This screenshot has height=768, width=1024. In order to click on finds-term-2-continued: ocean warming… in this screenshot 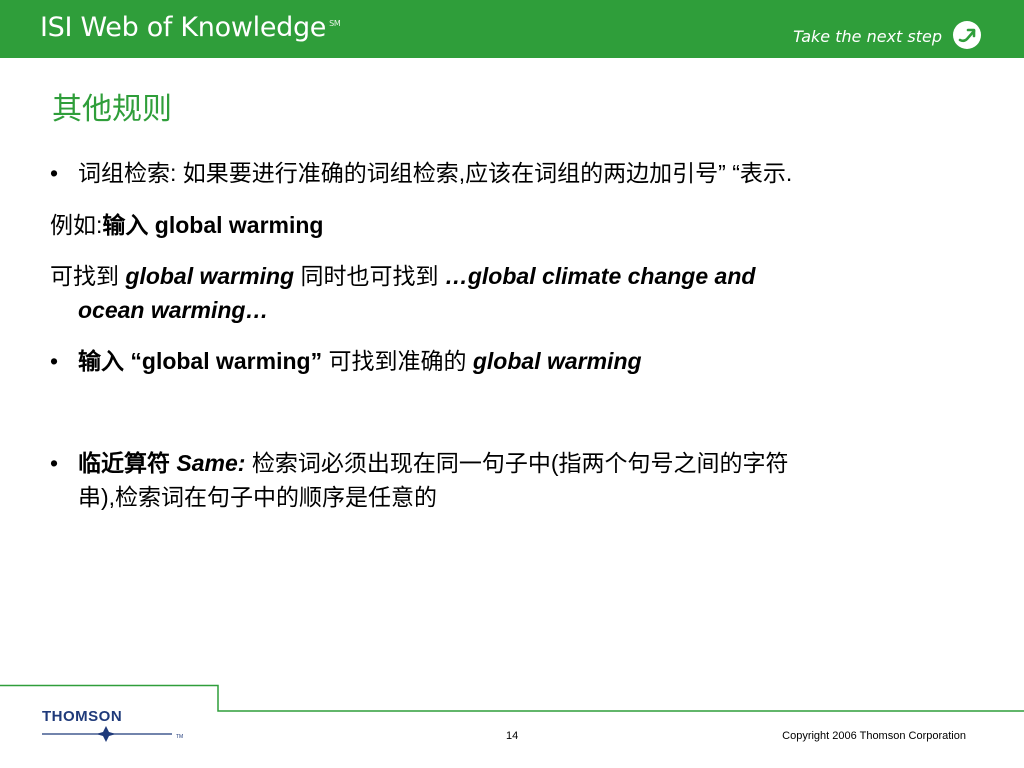, I will do `click(173, 310)`.